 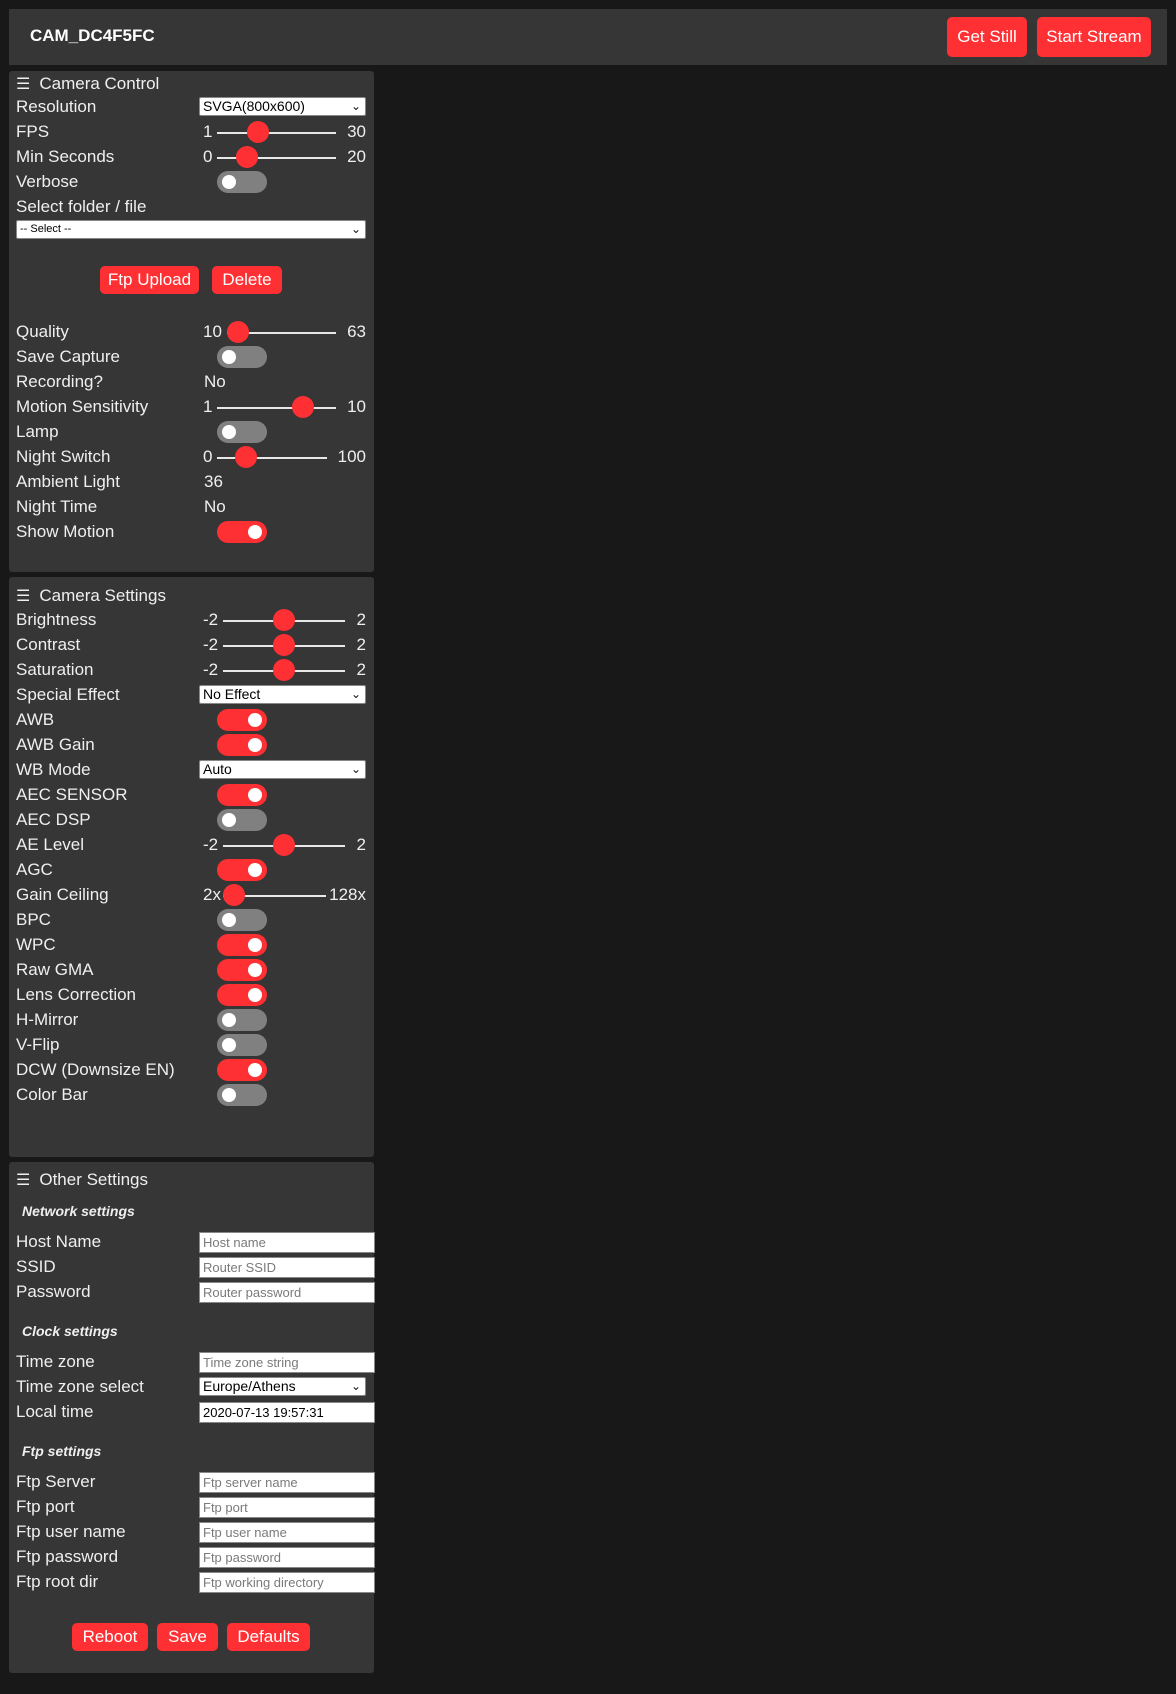 What do you see at coordinates (195, 670) in the screenshot?
I see `saturation-row: Saturation -2 2` at bounding box center [195, 670].